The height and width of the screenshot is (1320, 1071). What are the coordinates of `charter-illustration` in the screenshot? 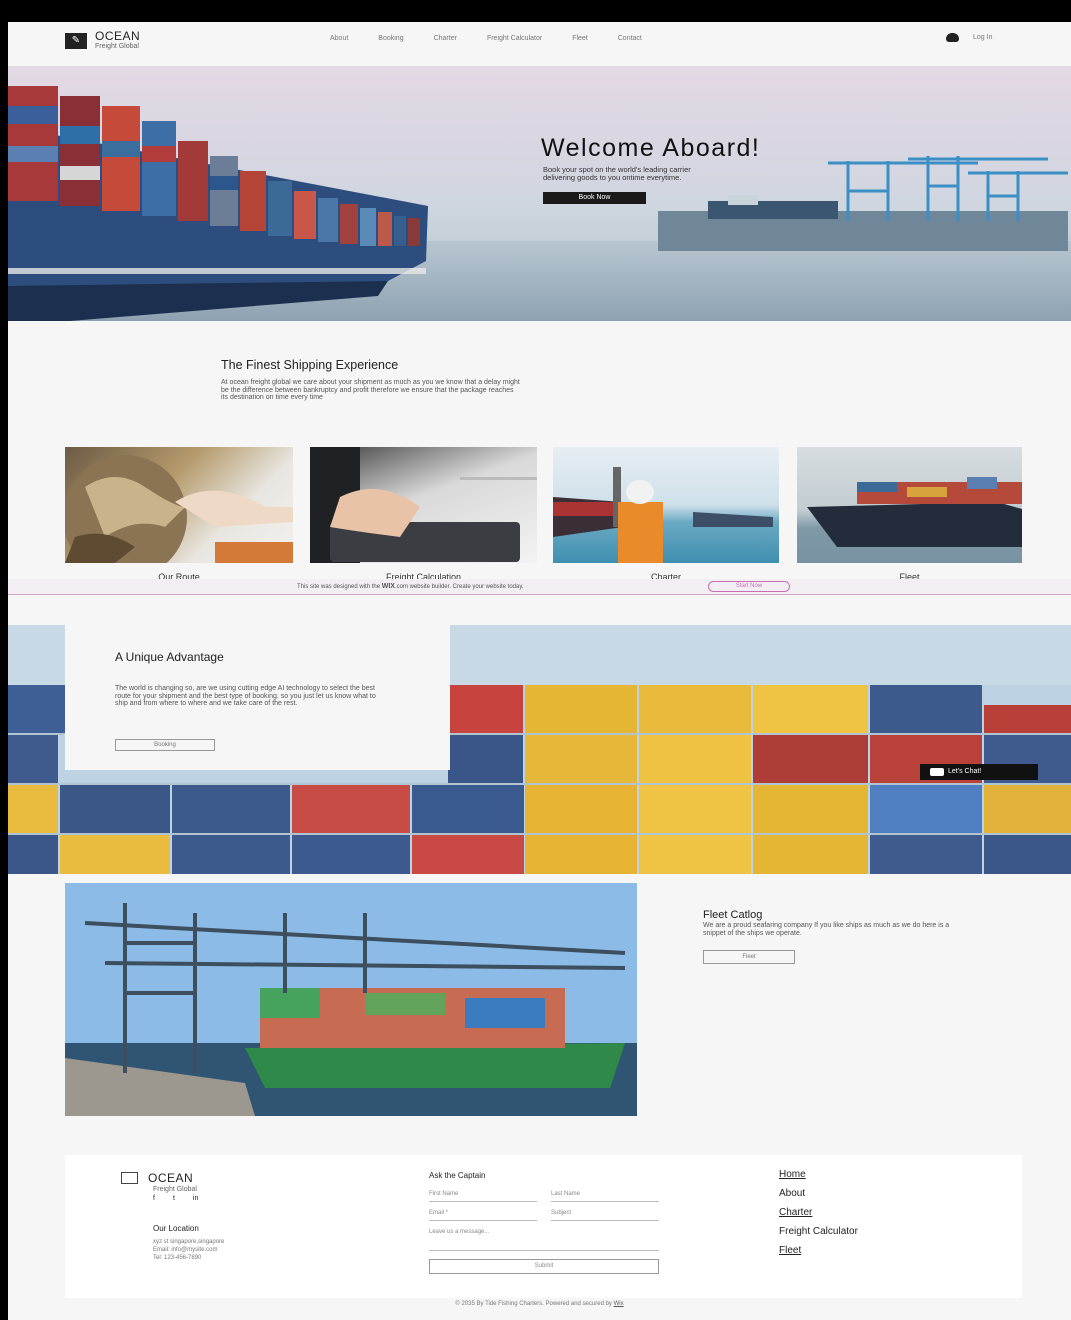 It's located at (663, 515).